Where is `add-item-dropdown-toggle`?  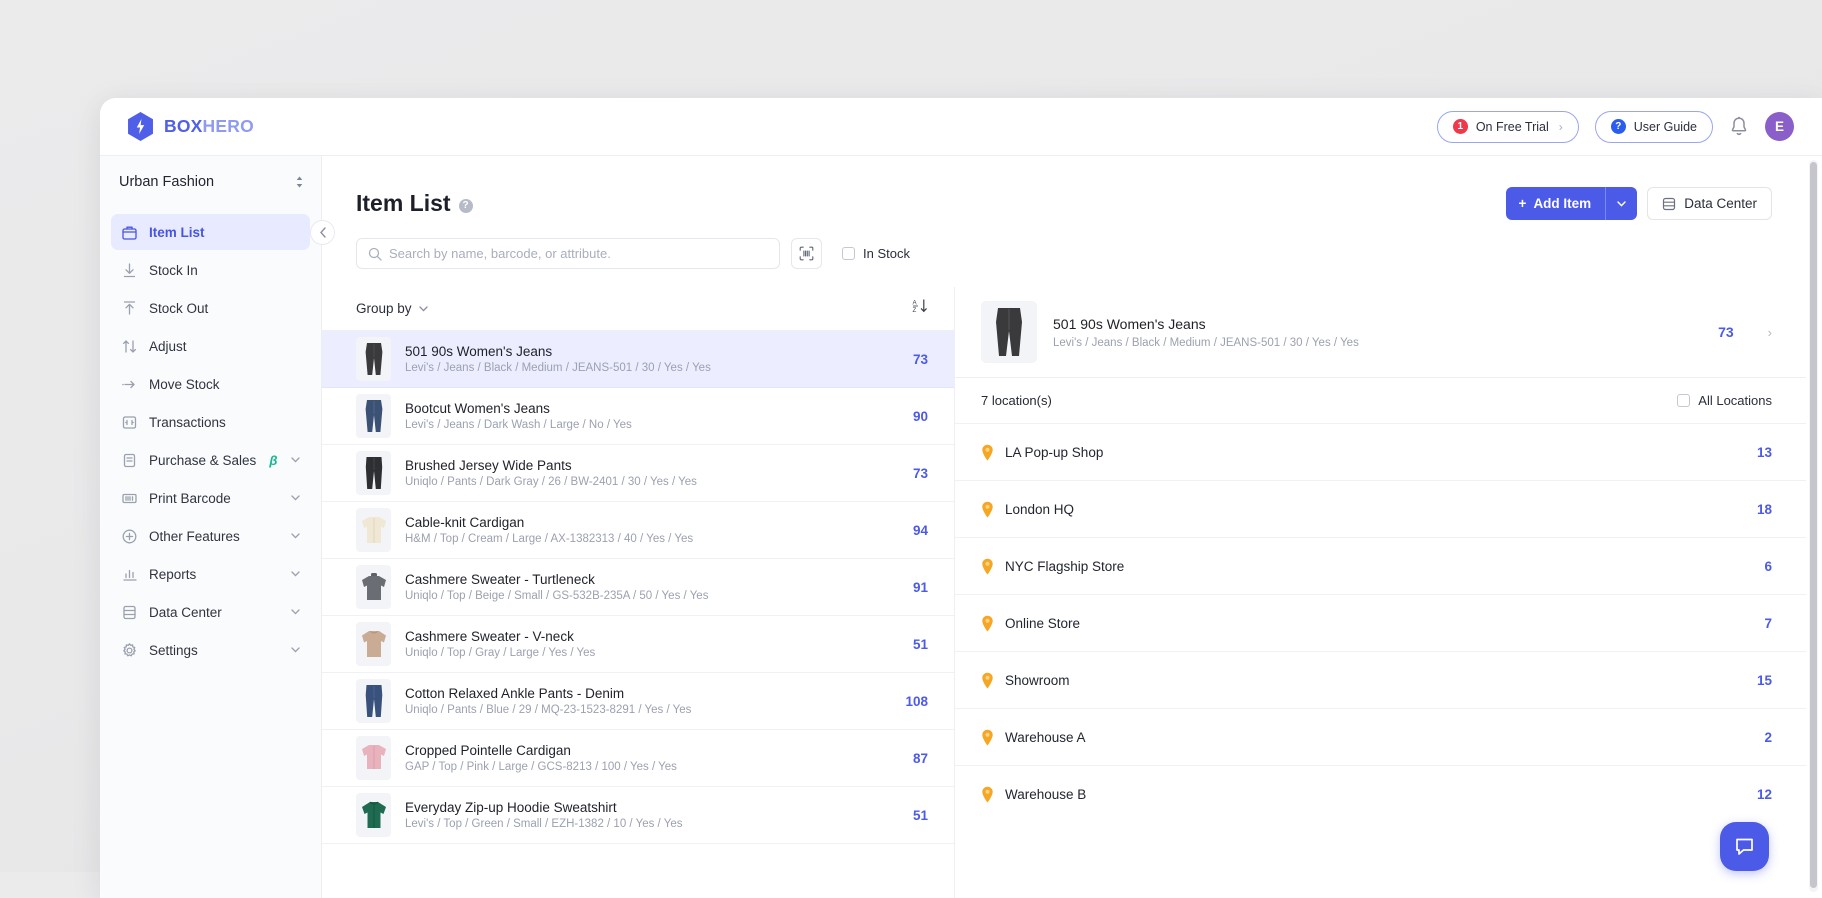 add-item-dropdown-toggle is located at coordinates (1621, 203).